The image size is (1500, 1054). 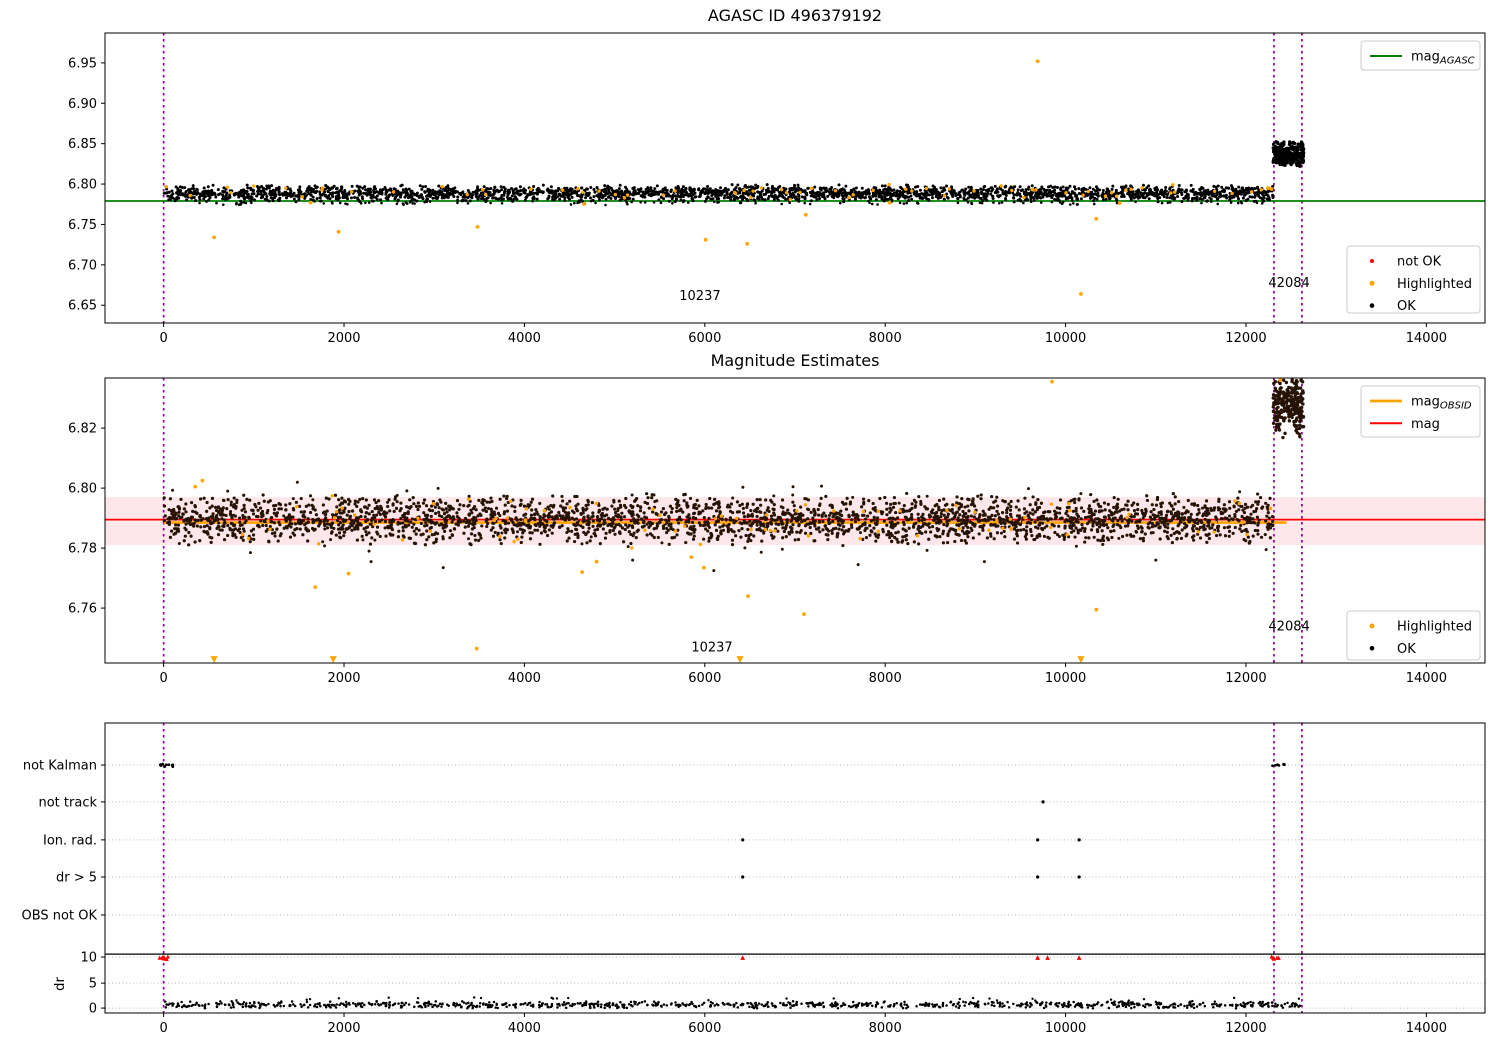 I want to click on y-tick-label: dr > 5, so click(x=76, y=877).